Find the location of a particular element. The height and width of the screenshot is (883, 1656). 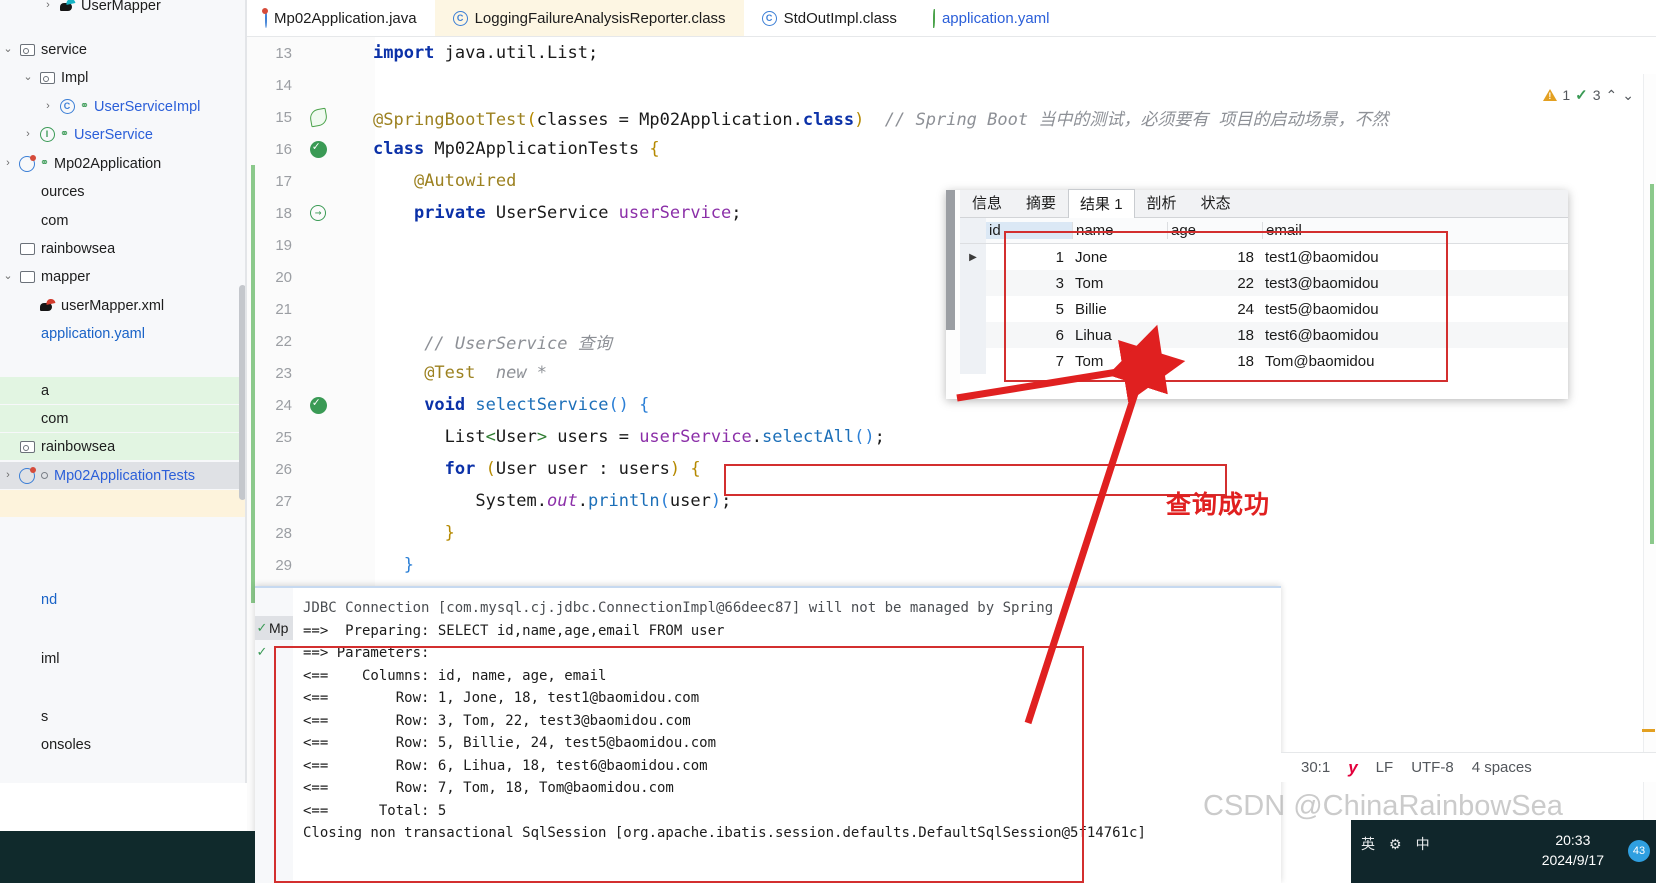

column-header-id: id is located at coordinates (1029, 230).